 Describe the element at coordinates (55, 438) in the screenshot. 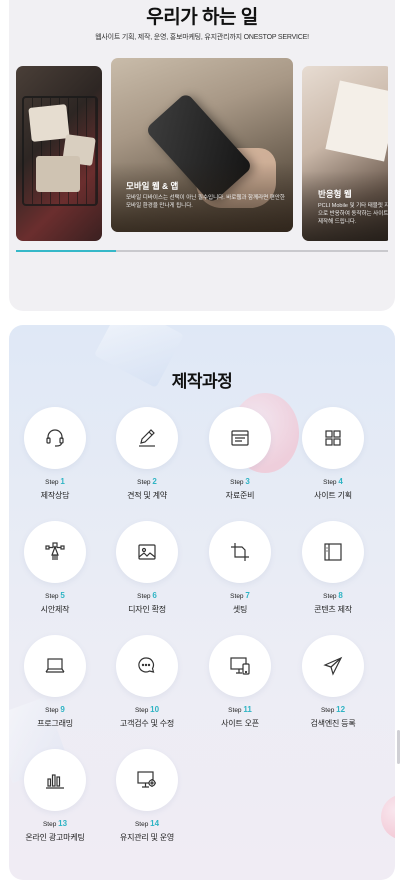

I see `headset-icon` at that location.